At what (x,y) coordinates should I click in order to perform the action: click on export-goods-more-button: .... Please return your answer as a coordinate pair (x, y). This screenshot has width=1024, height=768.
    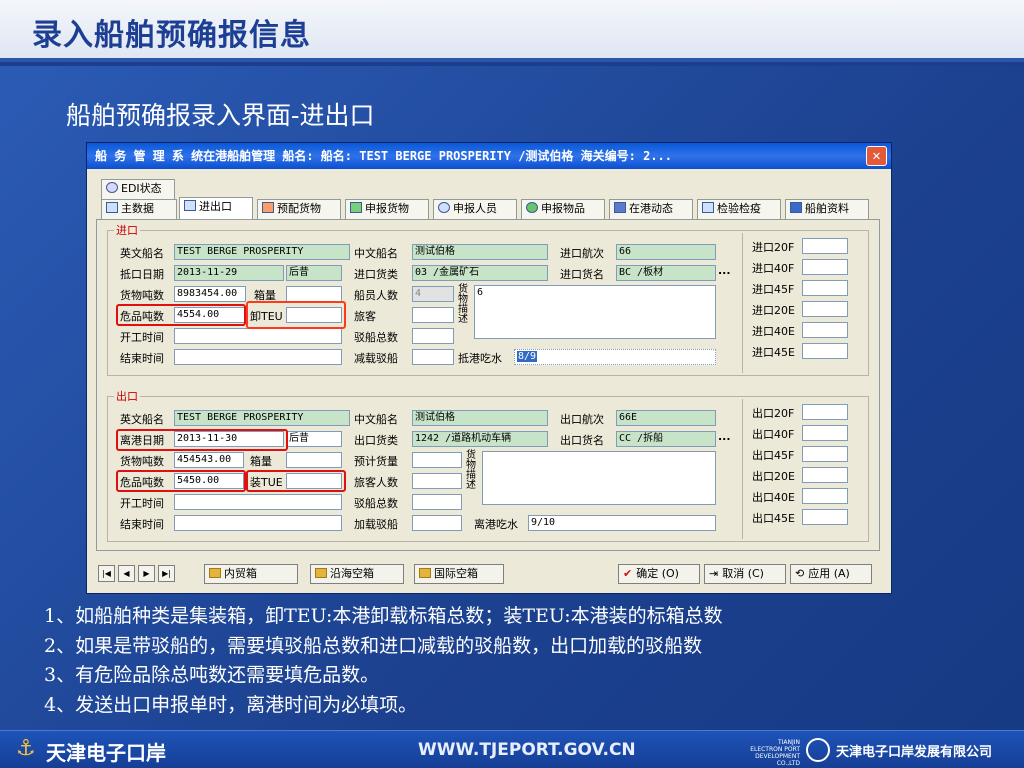
    Looking at the image, I should click on (724, 436).